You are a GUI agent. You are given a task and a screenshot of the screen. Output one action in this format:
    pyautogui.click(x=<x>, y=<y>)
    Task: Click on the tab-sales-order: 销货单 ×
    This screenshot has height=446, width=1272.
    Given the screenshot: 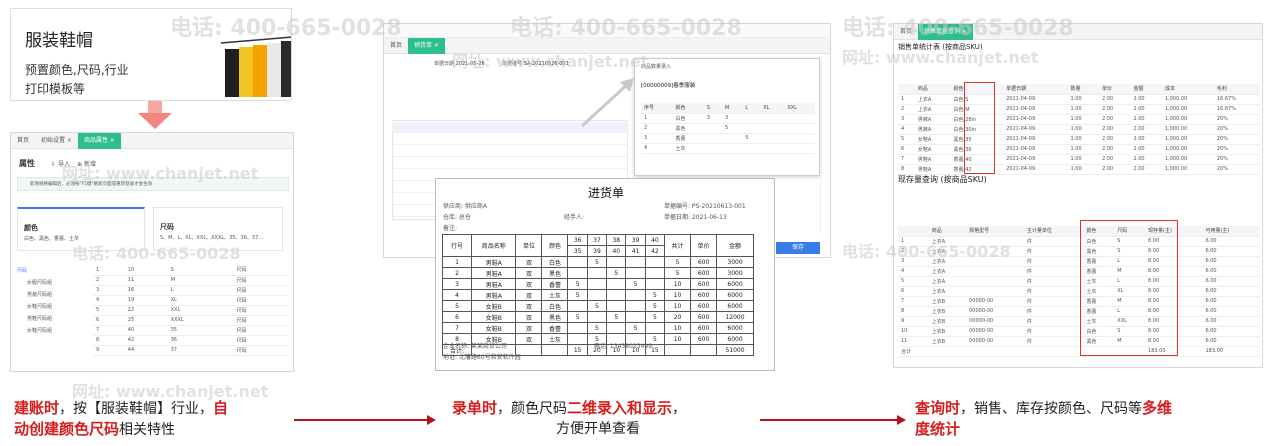 What is the action you would take?
    pyautogui.click(x=426, y=45)
    